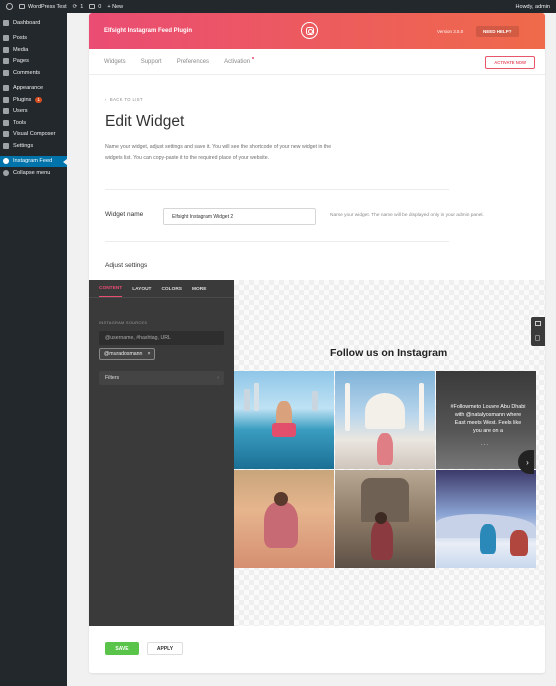 Image resolution: width=556 pixels, height=686 pixels. Describe the element at coordinates (33, 100) in the screenshot. I see `sidebar-item-plugins: Plugins 1` at that location.